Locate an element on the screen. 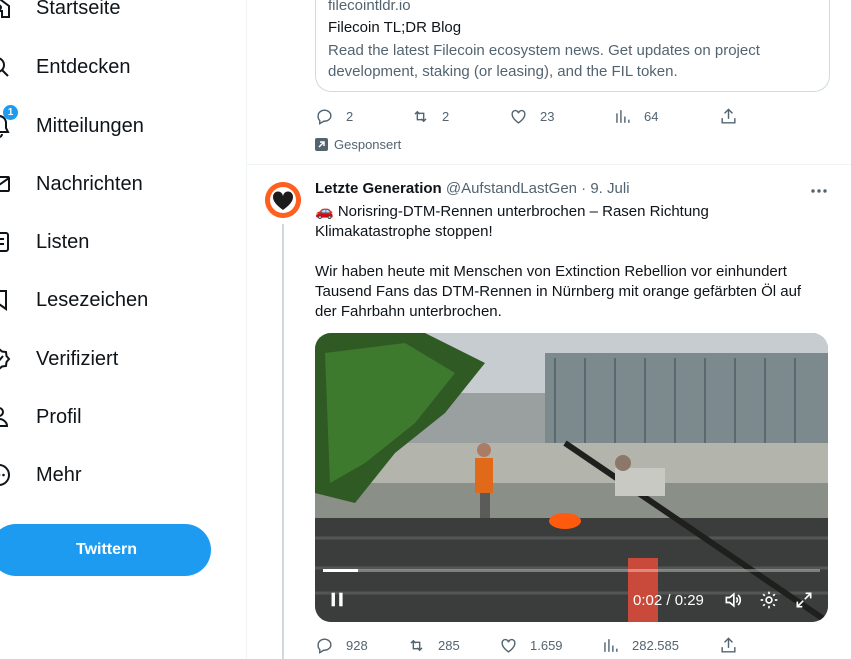 This screenshot has width=851, height=659. tweet-divider is located at coordinates (549, 164).